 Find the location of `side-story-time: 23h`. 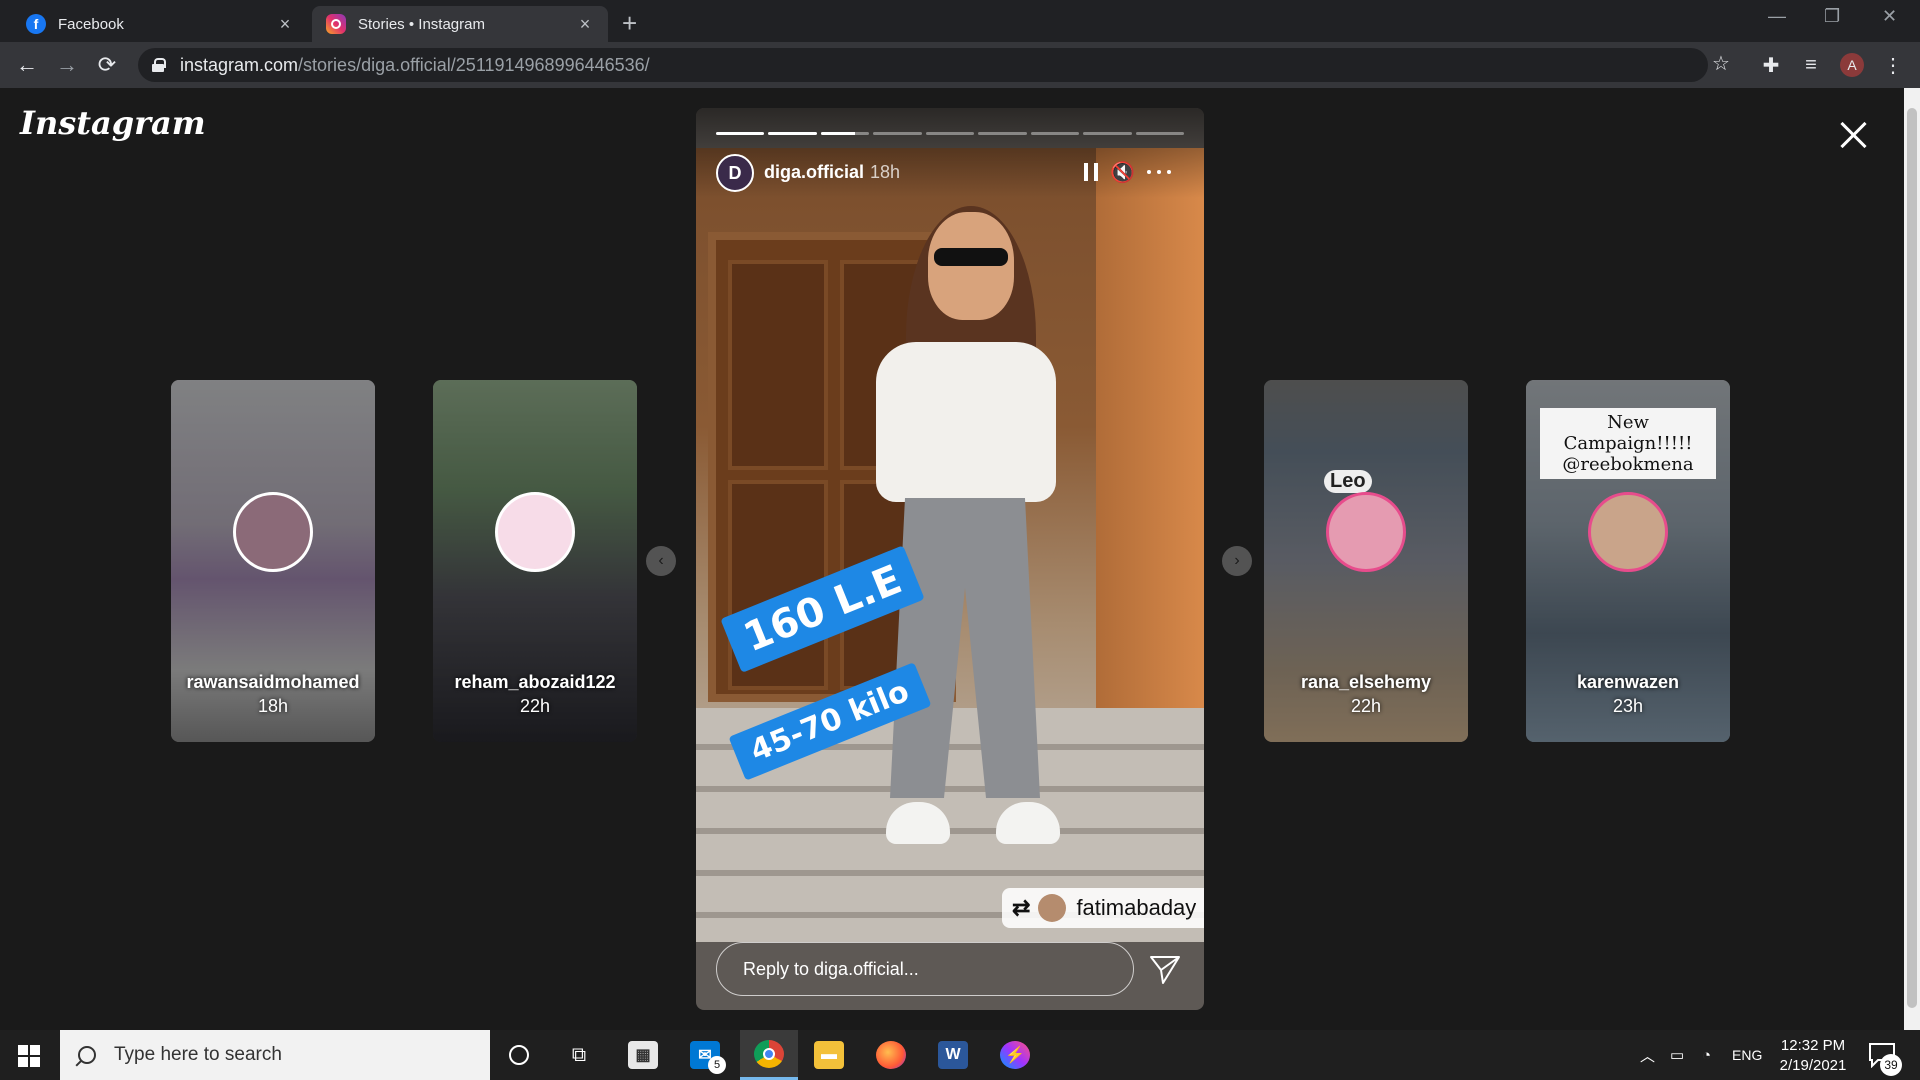

side-story-time: 23h is located at coordinates (1628, 706).